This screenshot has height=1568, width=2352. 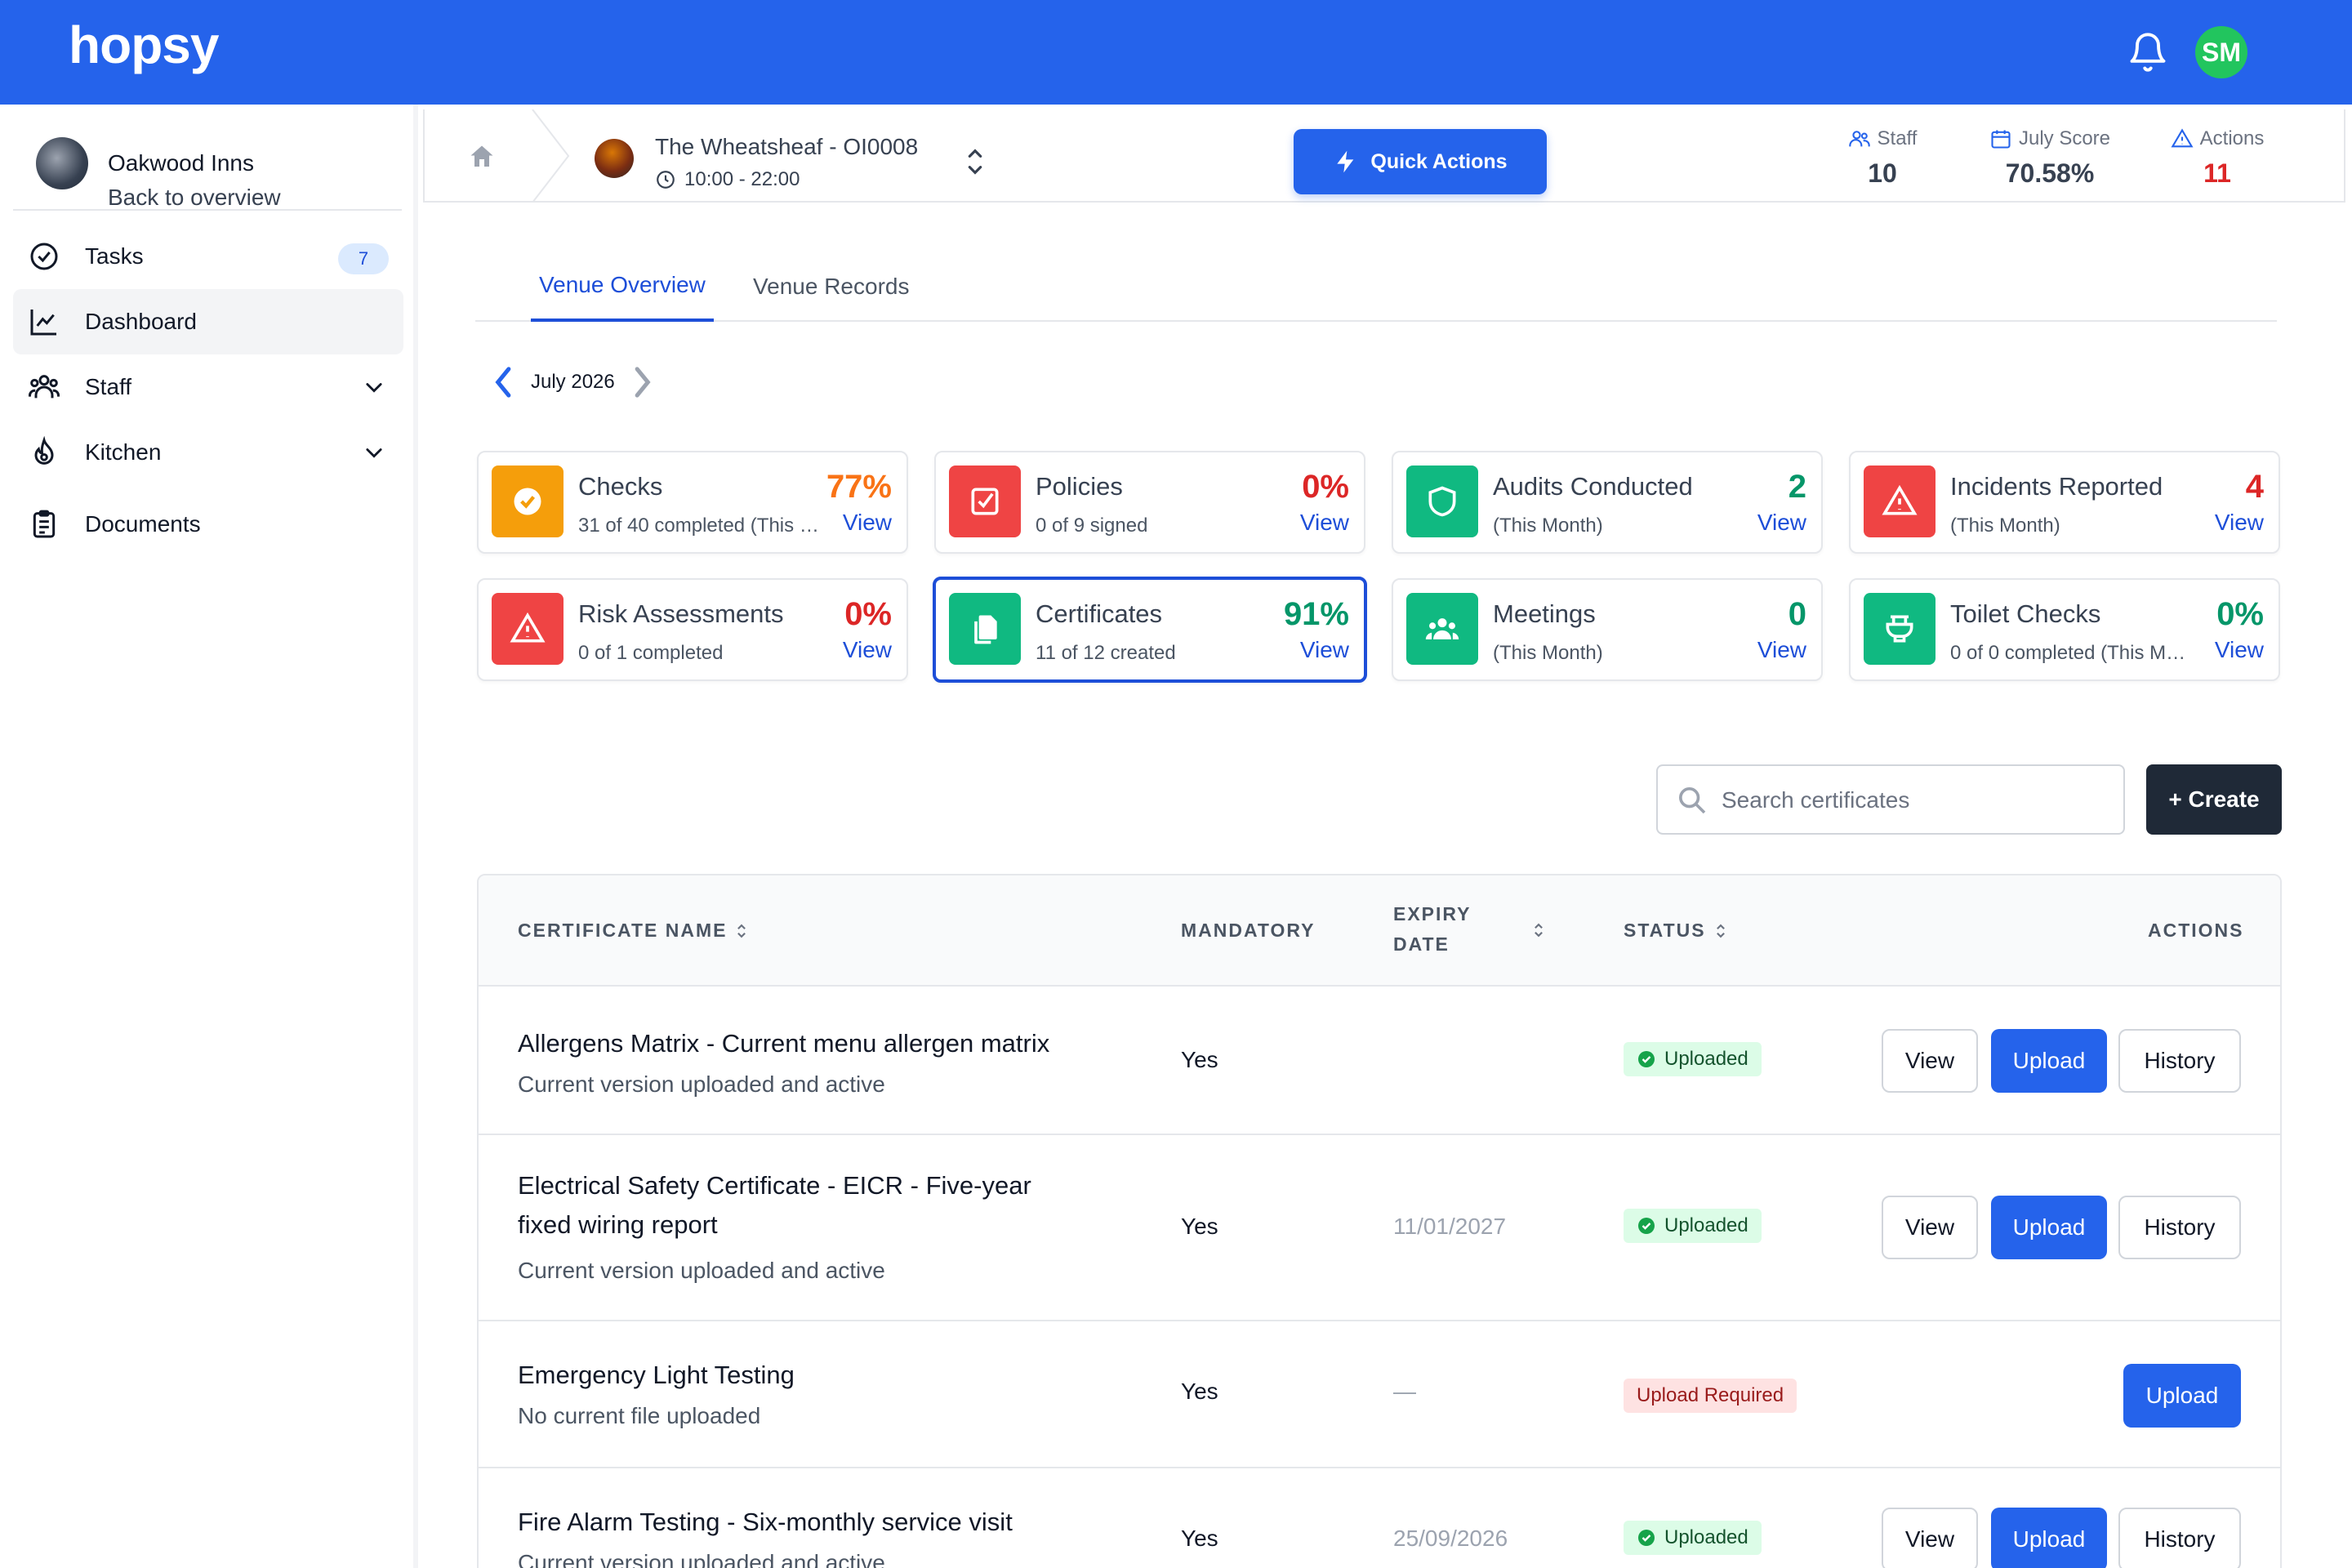 What do you see at coordinates (2196, 930) in the screenshot?
I see `header-actions: ACTIONS` at bounding box center [2196, 930].